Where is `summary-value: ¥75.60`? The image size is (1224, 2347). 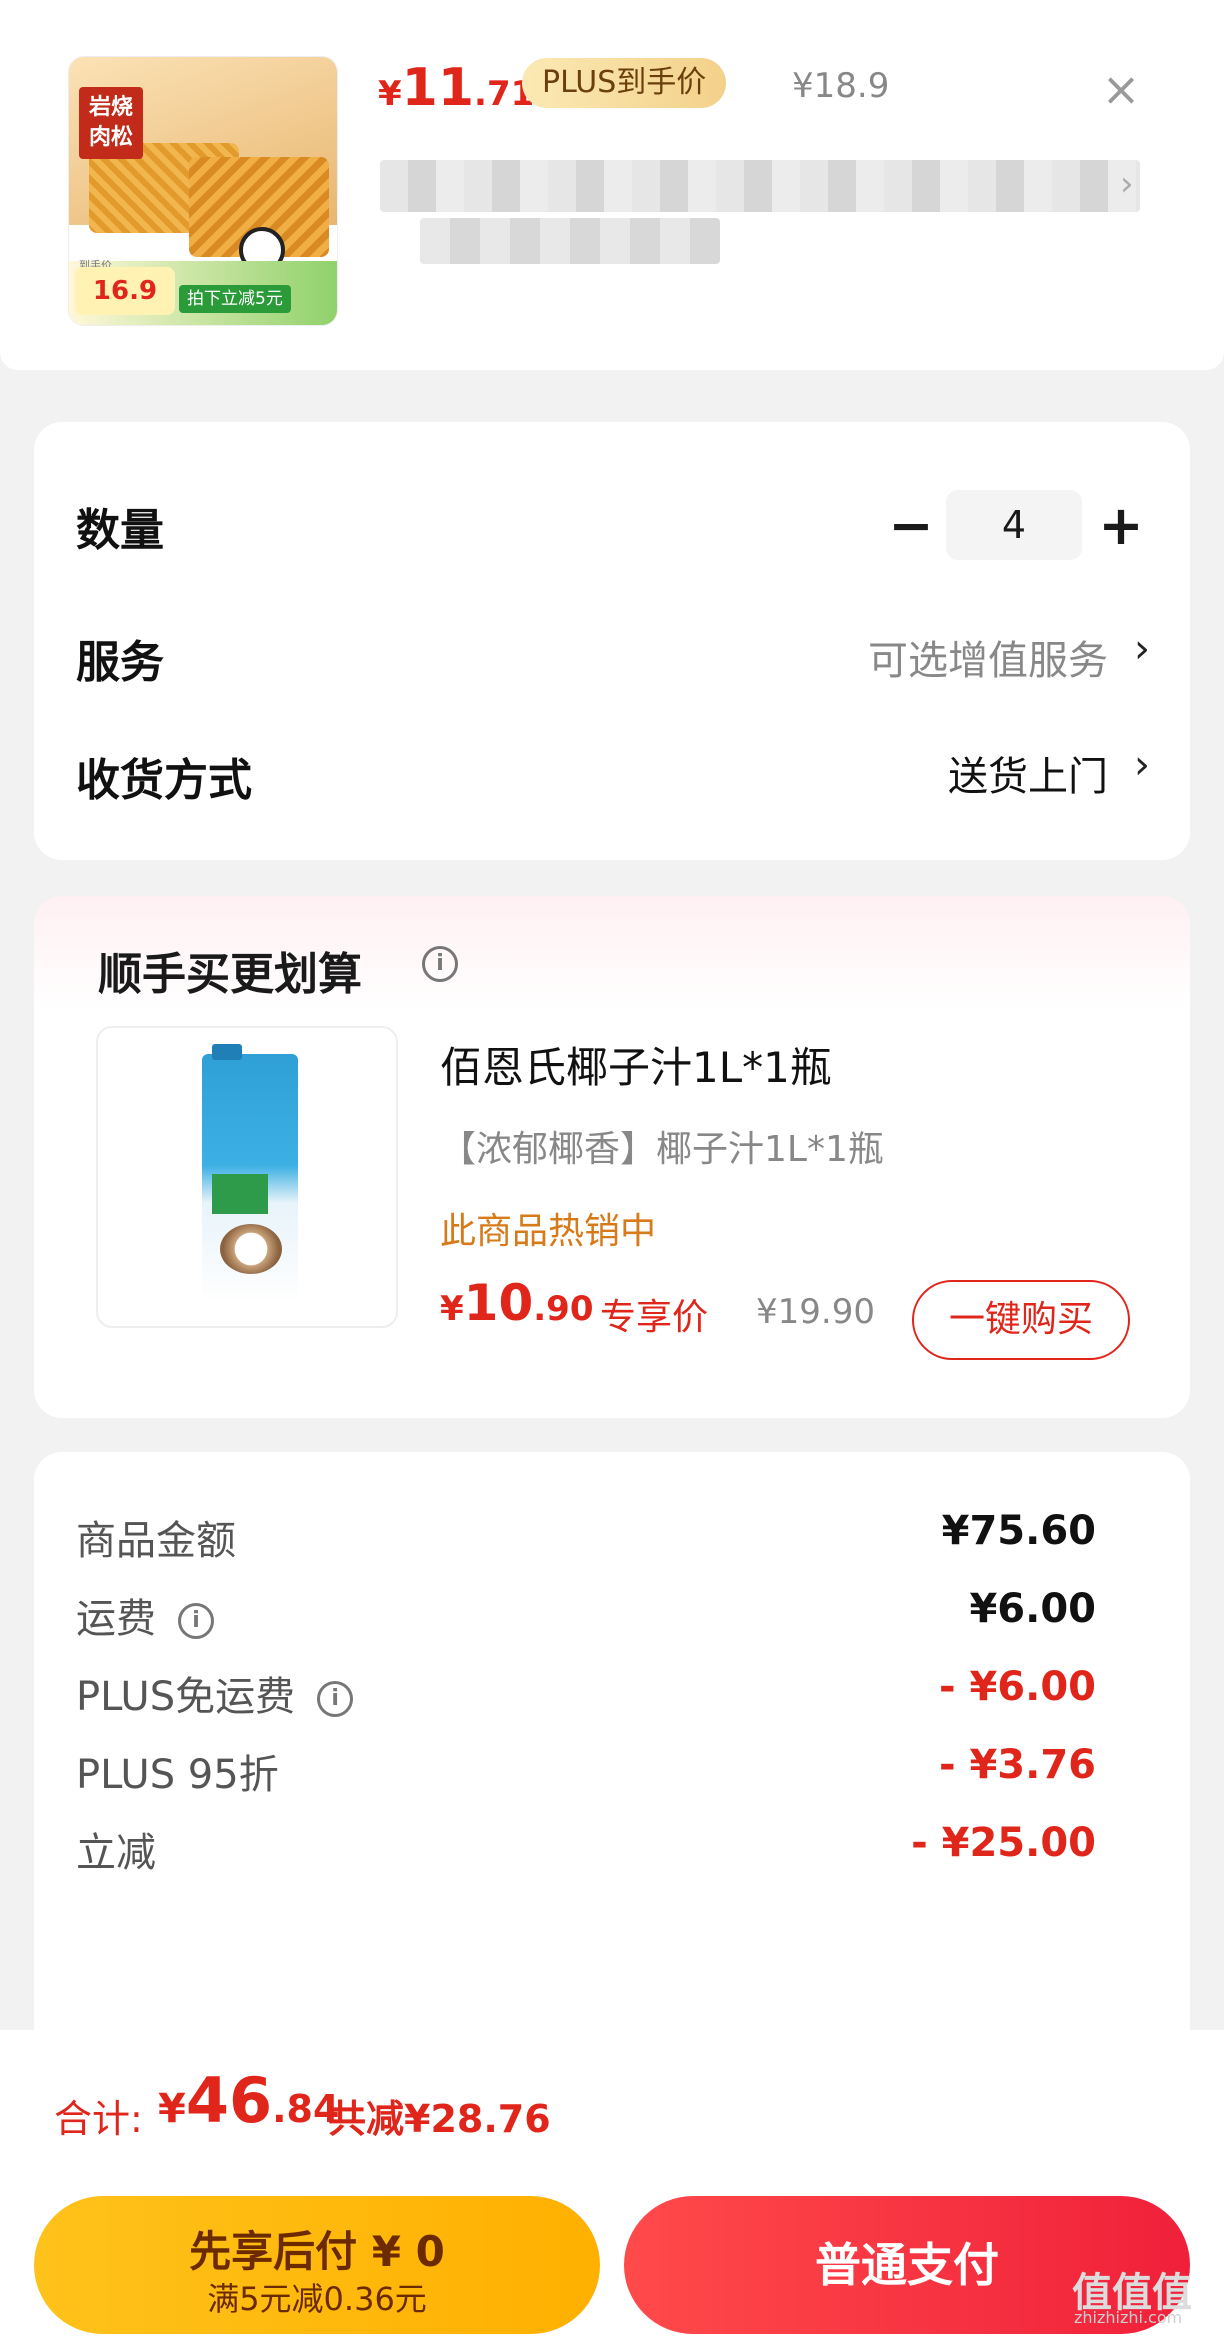
summary-value: ¥75.60 is located at coordinates (1018, 1531).